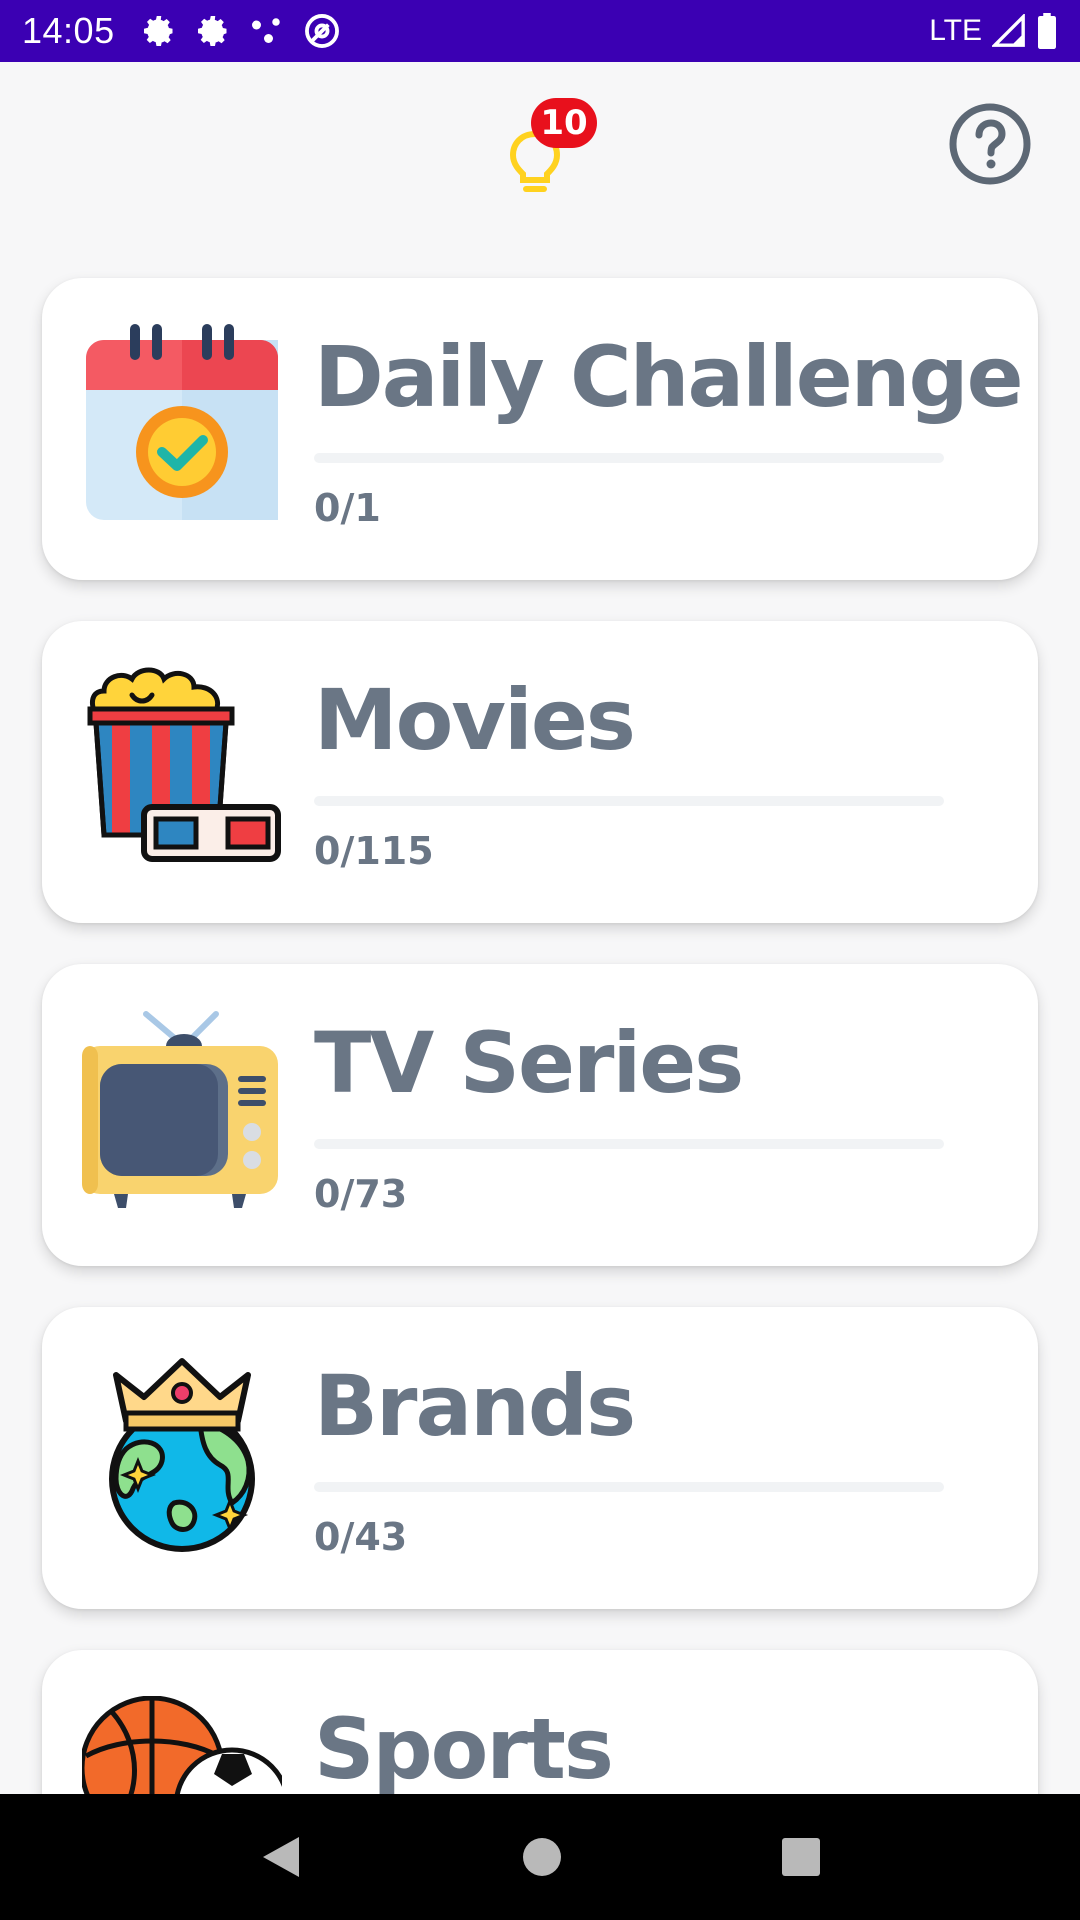  What do you see at coordinates (990, 144) in the screenshot?
I see `question-circle-icon` at bounding box center [990, 144].